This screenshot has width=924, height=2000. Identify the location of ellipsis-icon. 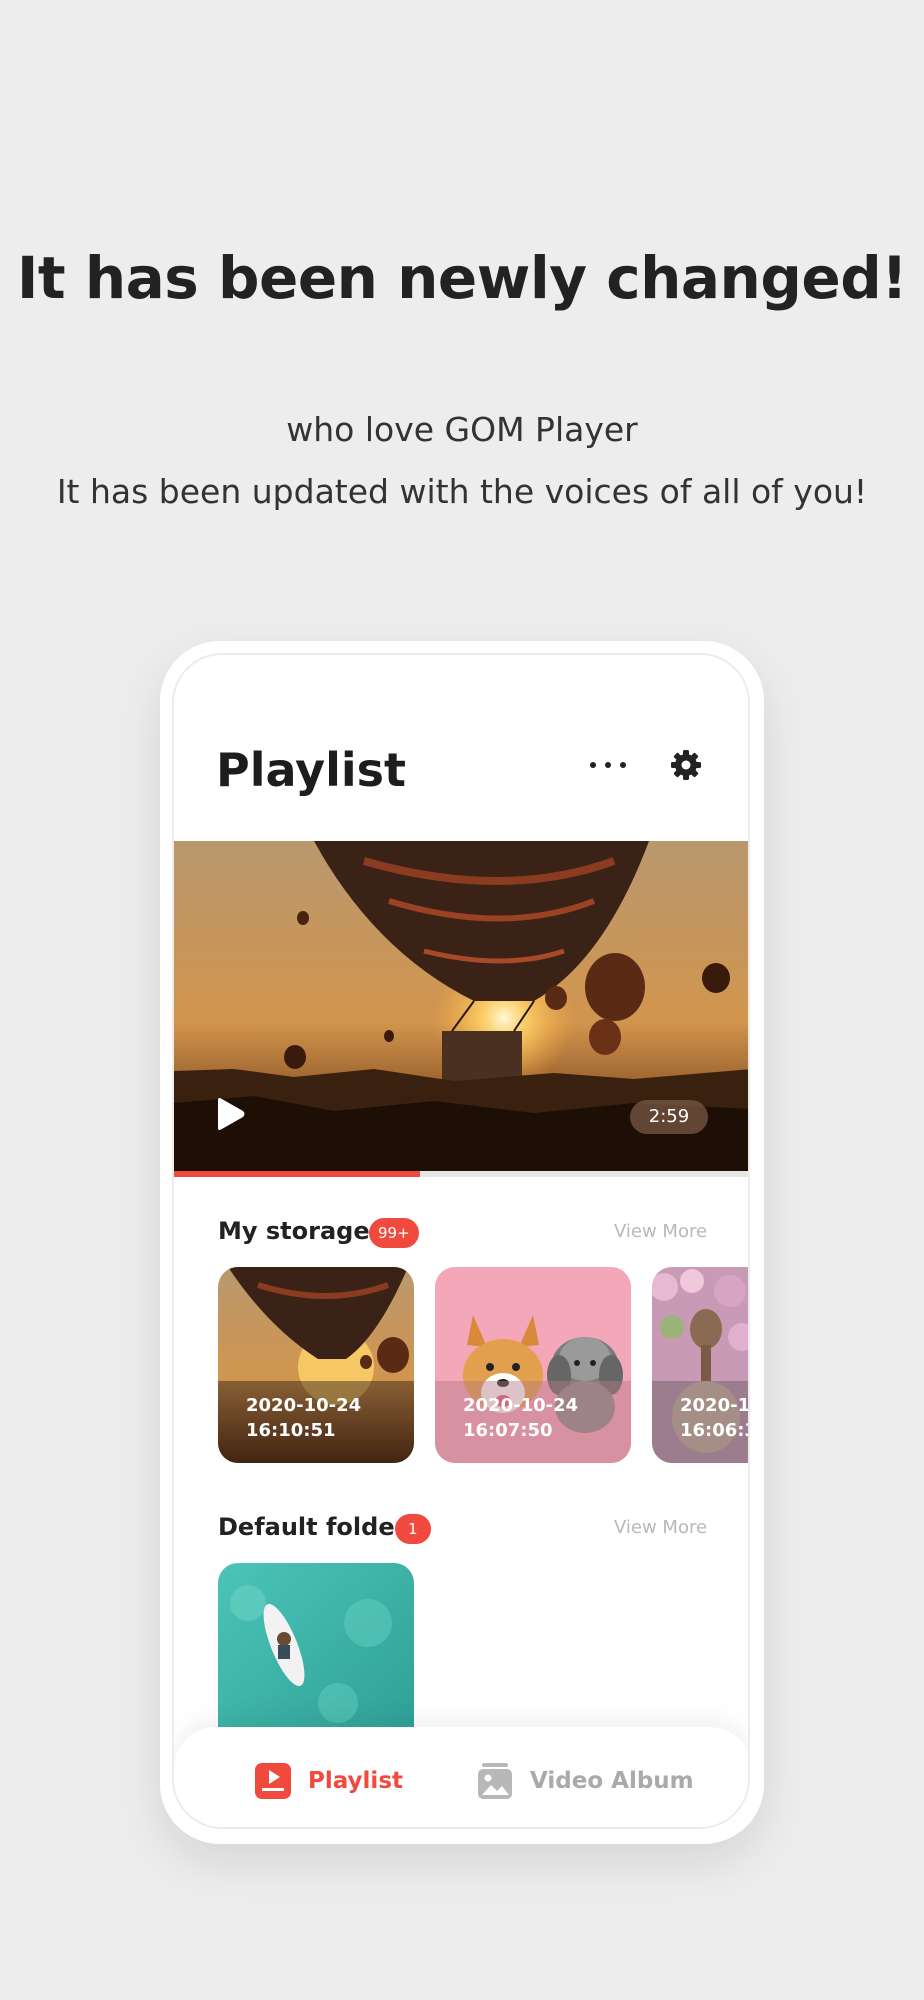
(608, 765).